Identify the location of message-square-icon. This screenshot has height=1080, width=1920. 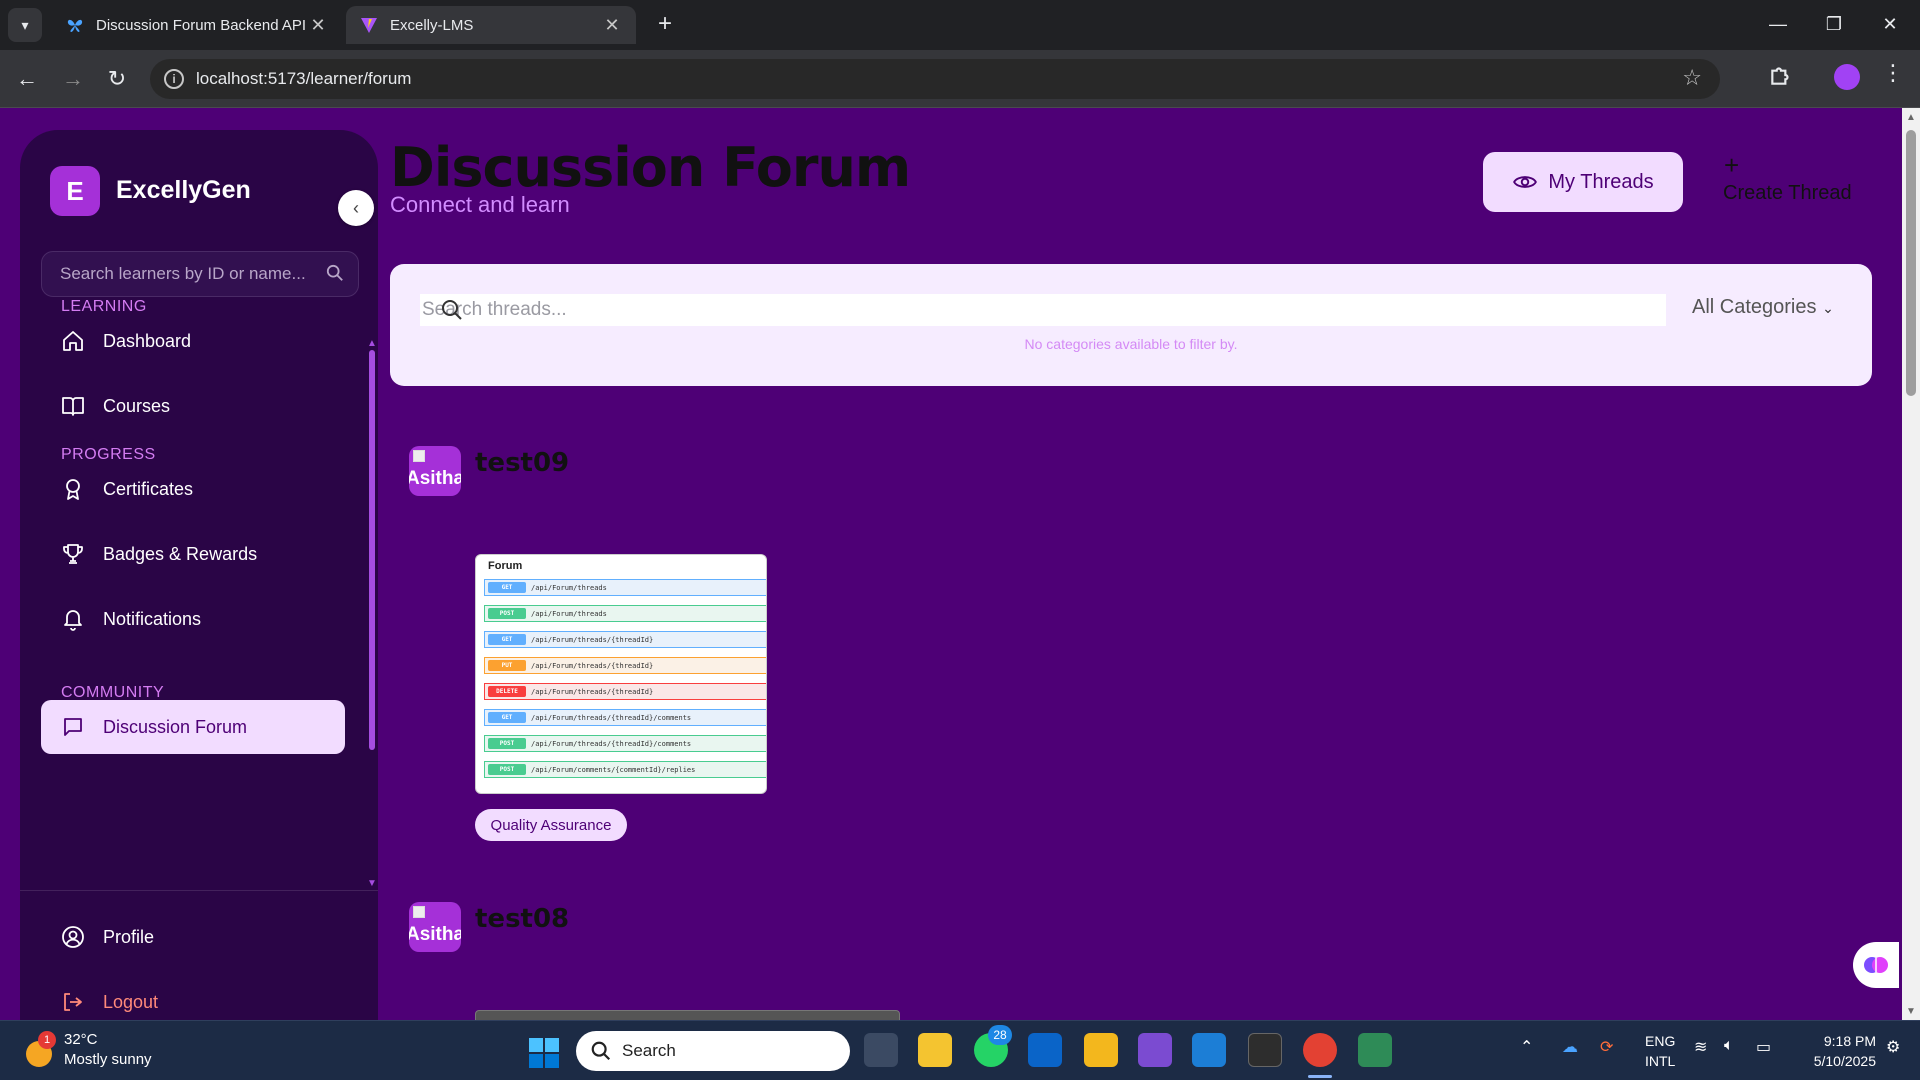
(73, 727).